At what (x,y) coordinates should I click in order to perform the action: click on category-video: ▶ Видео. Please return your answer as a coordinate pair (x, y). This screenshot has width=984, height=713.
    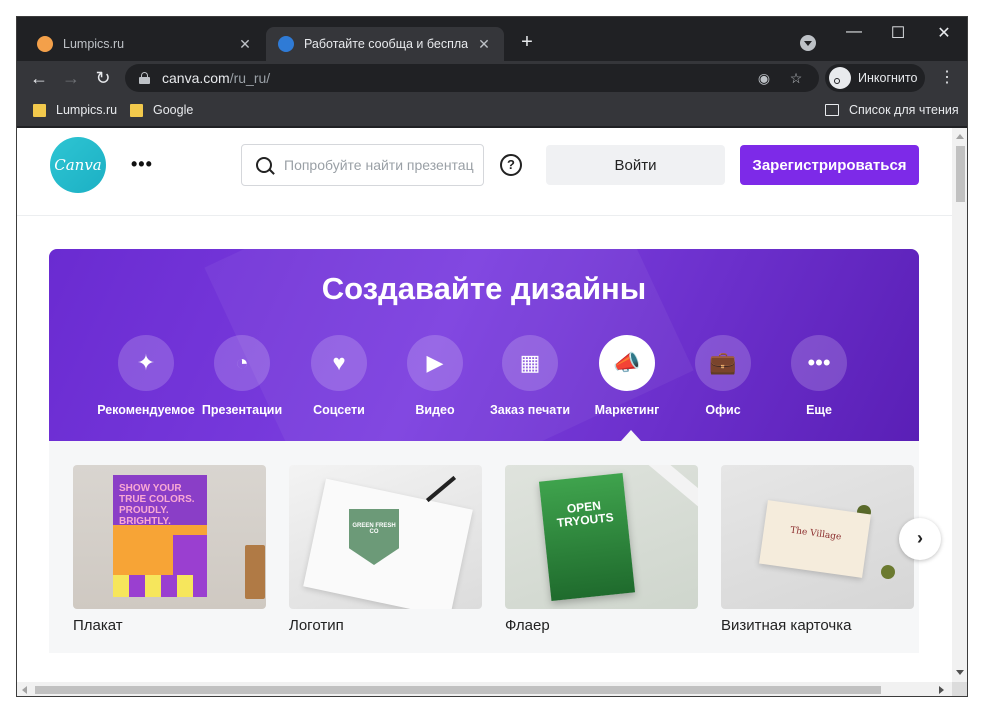
    Looking at the image, I should click on (435, 376).